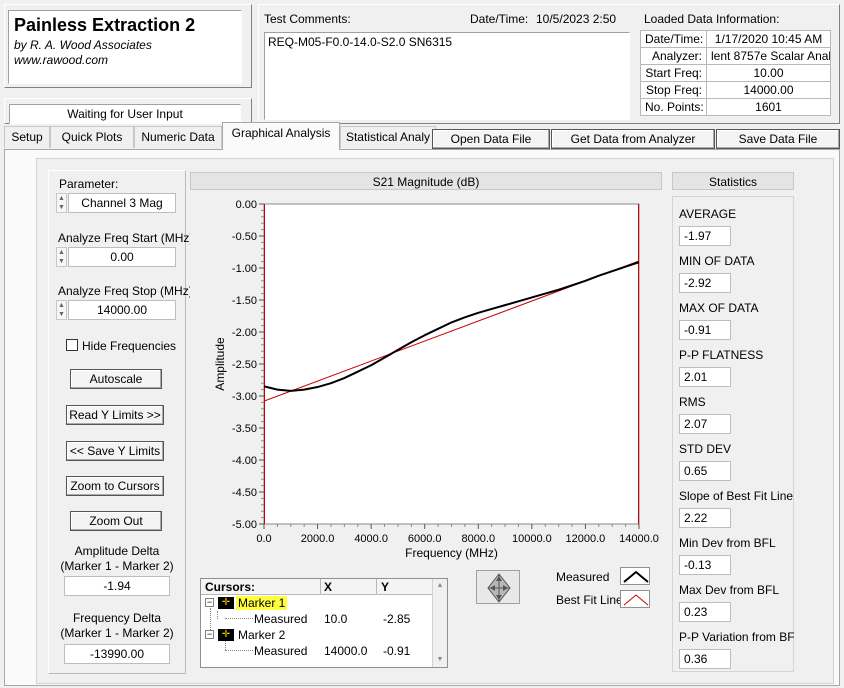 The height and width of the screenshot is (688, 844). I want to click on y-tick-label: -1.00, so click(244, 269).